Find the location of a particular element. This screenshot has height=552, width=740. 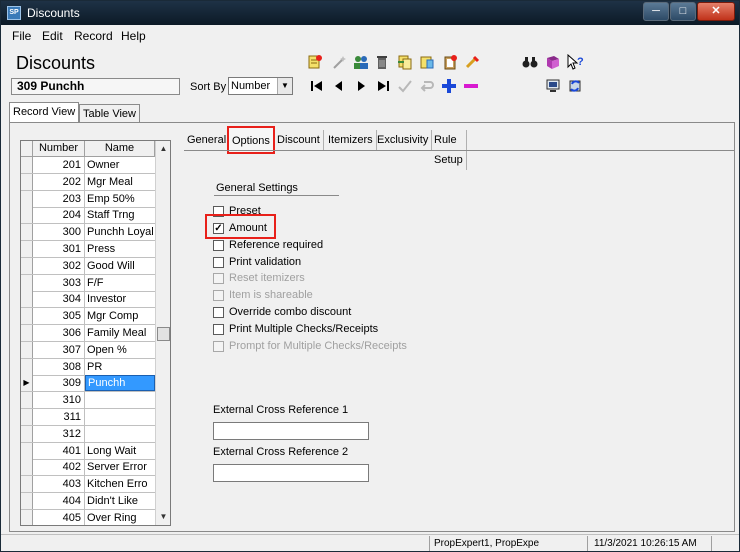

last-record-icon is located at coordinates (383, 86).